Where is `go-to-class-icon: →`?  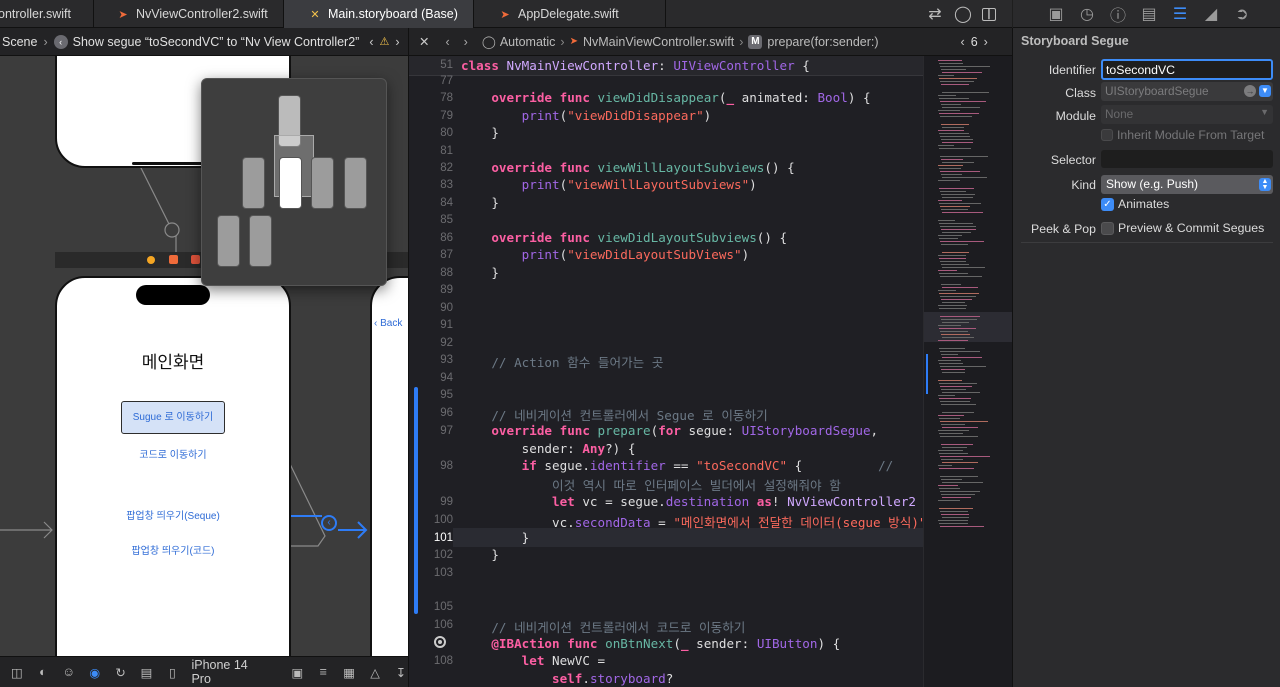
go-to-class-icon: → is located at coordinates (1250, 91).